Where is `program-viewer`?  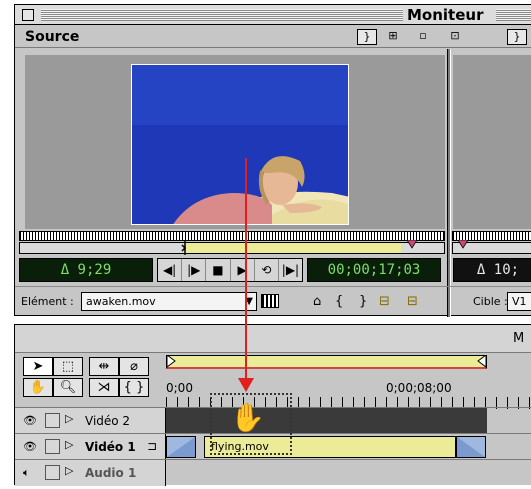 program-viewer is located at coordinates (492, 142).